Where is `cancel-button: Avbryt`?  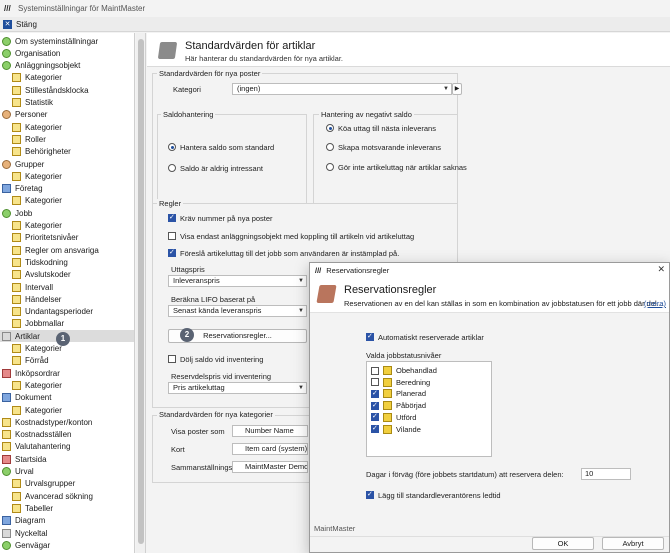
cancel-button: Avbryt is located at coordinates (633, 543).